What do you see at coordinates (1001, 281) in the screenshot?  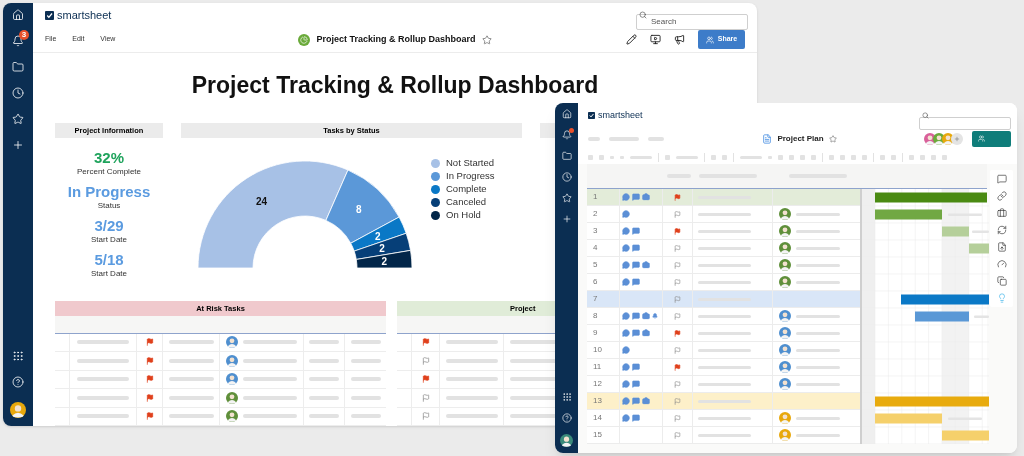 I see `copy-icon` at bounding box center [1001, 281].